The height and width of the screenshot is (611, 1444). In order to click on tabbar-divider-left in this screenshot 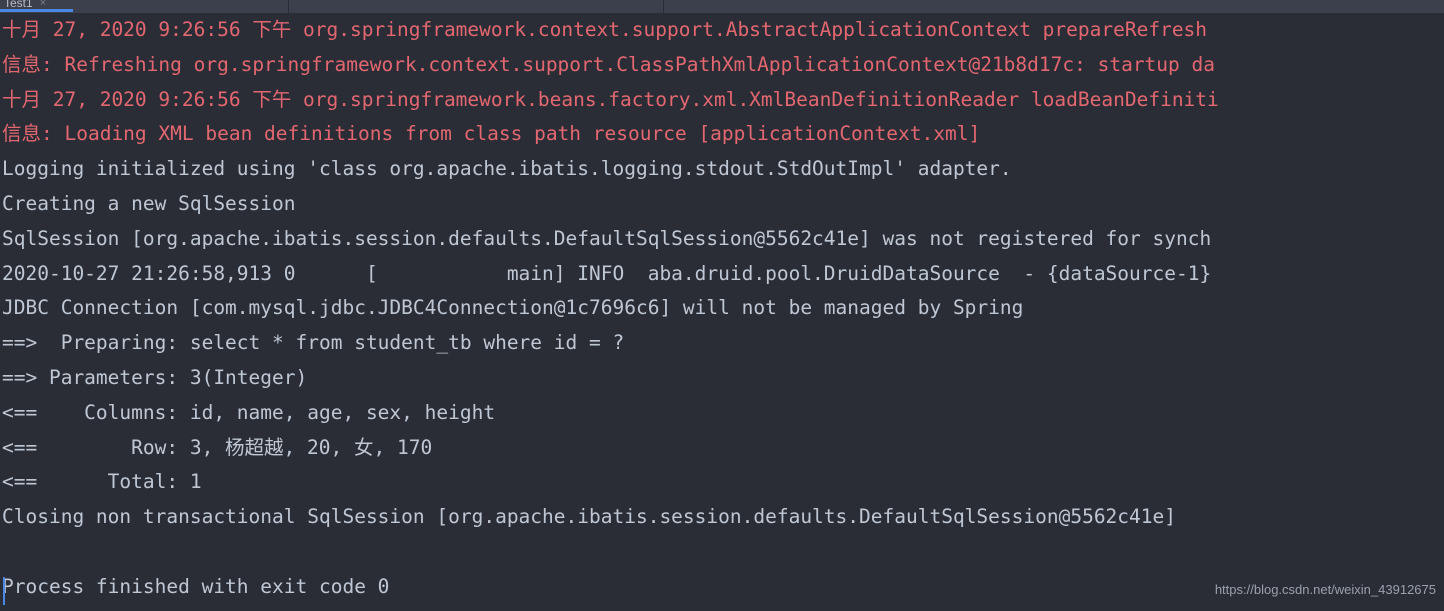, I will do `click(288, 6)`.